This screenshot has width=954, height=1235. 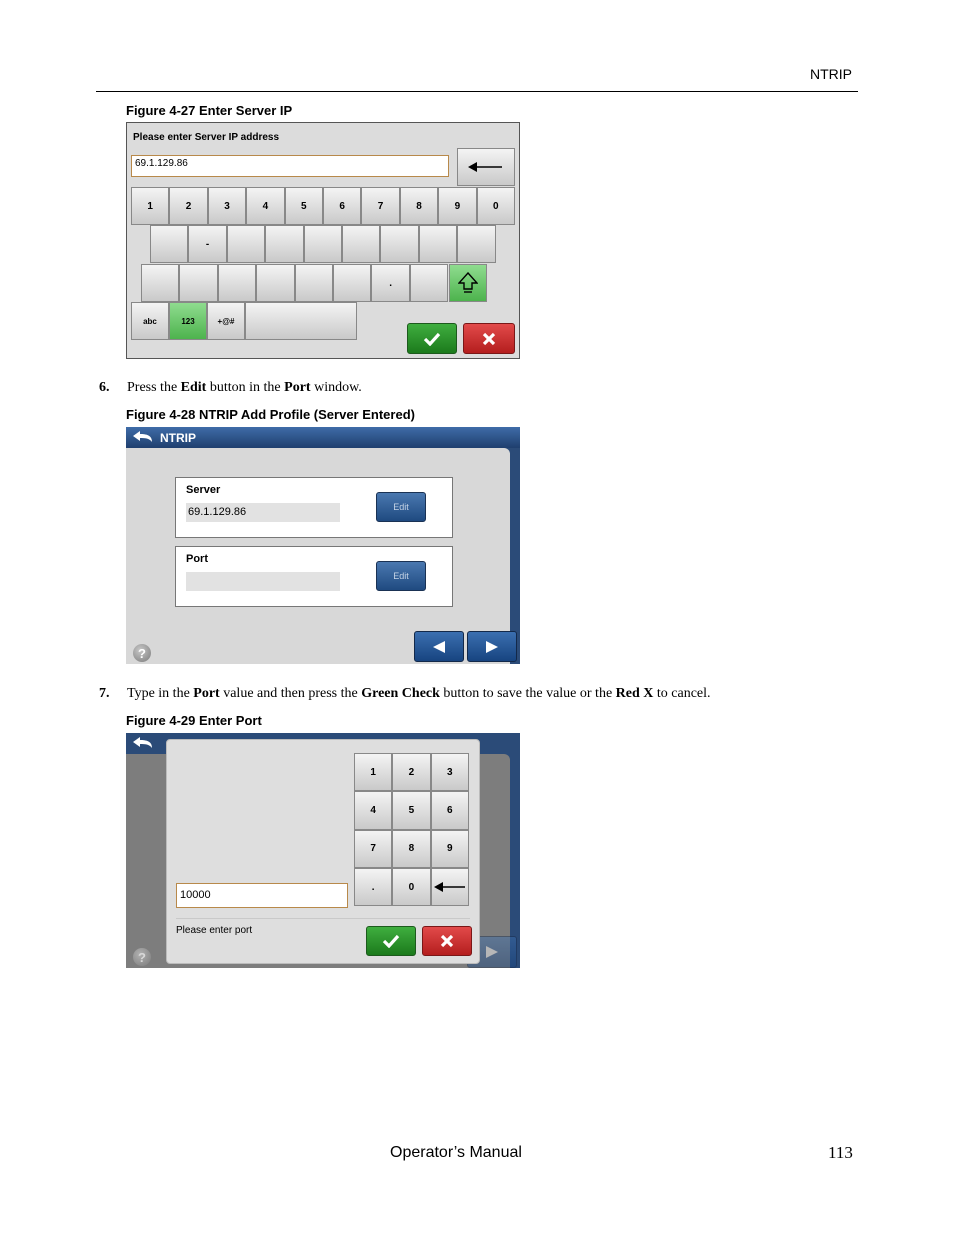 What do you see at coordinates (104, 387) in the screenshot?
I see `step-number: 6.` at bounding box center [104, 387].